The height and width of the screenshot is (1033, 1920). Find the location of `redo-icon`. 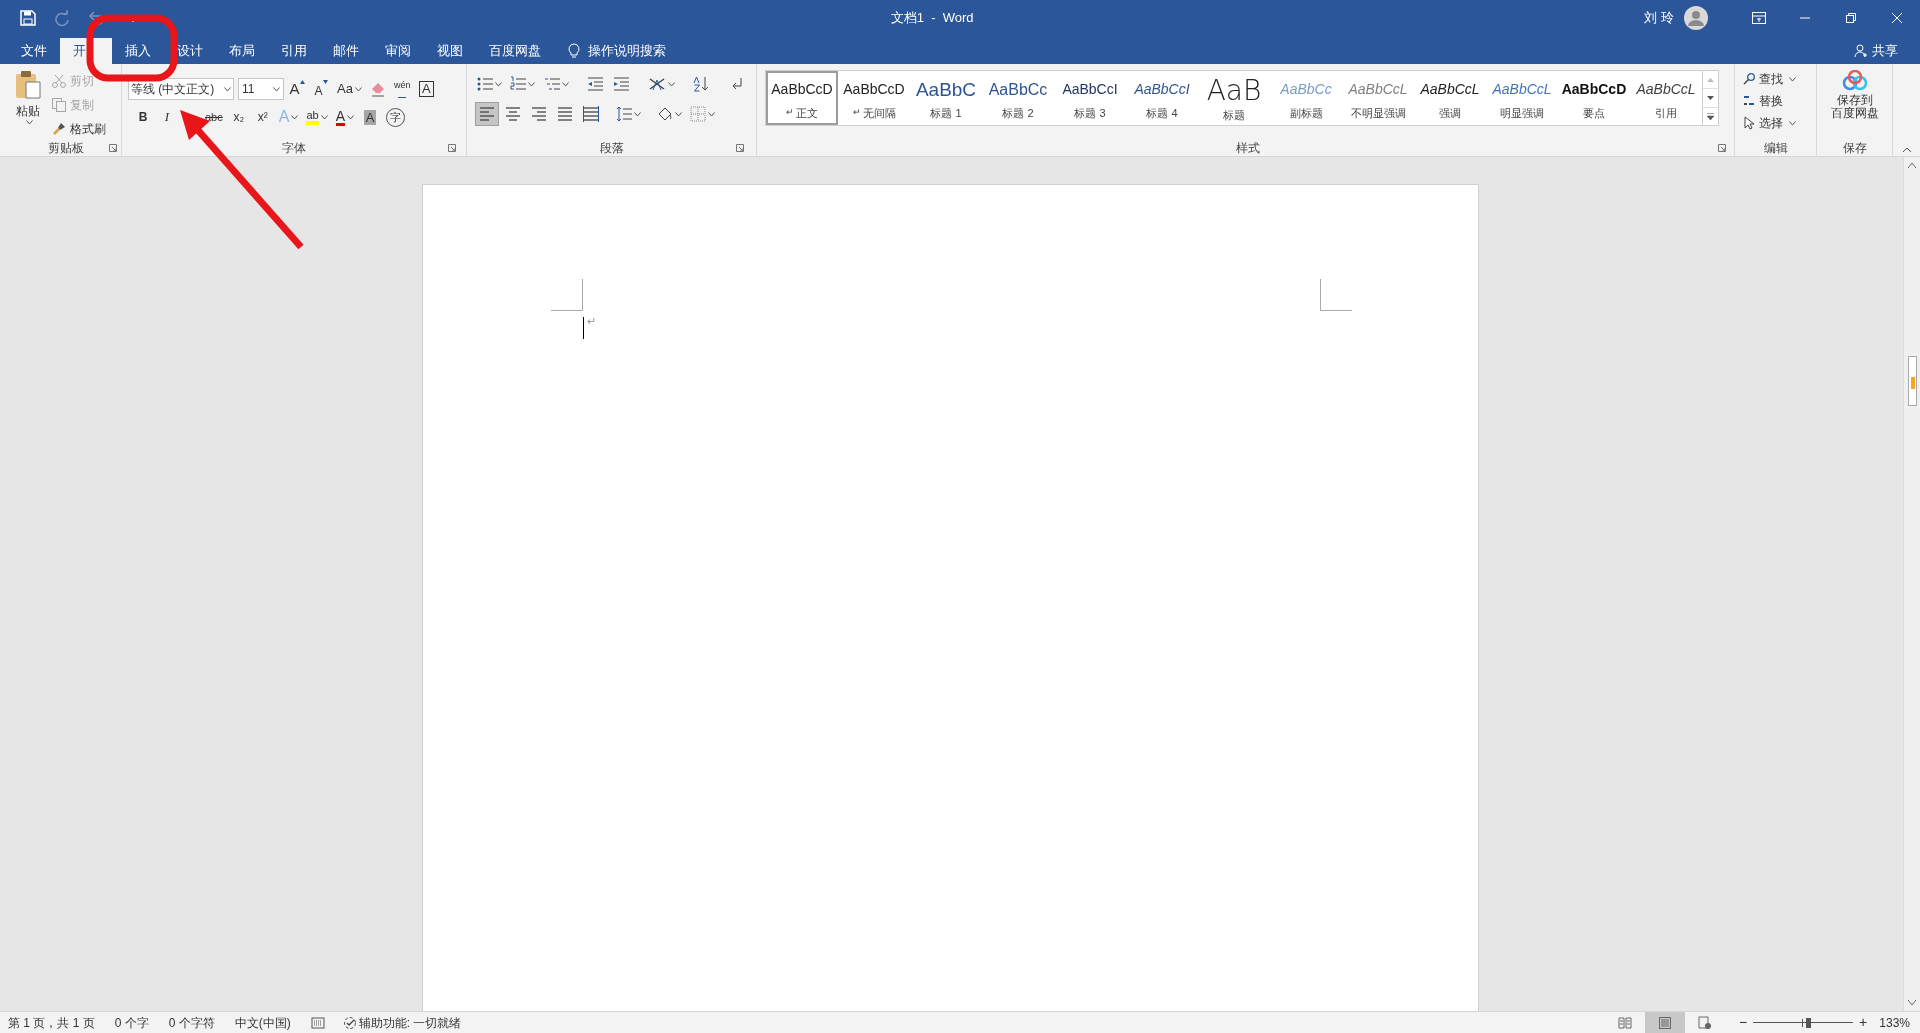

redo-icon is located at coordinates (62, 18).